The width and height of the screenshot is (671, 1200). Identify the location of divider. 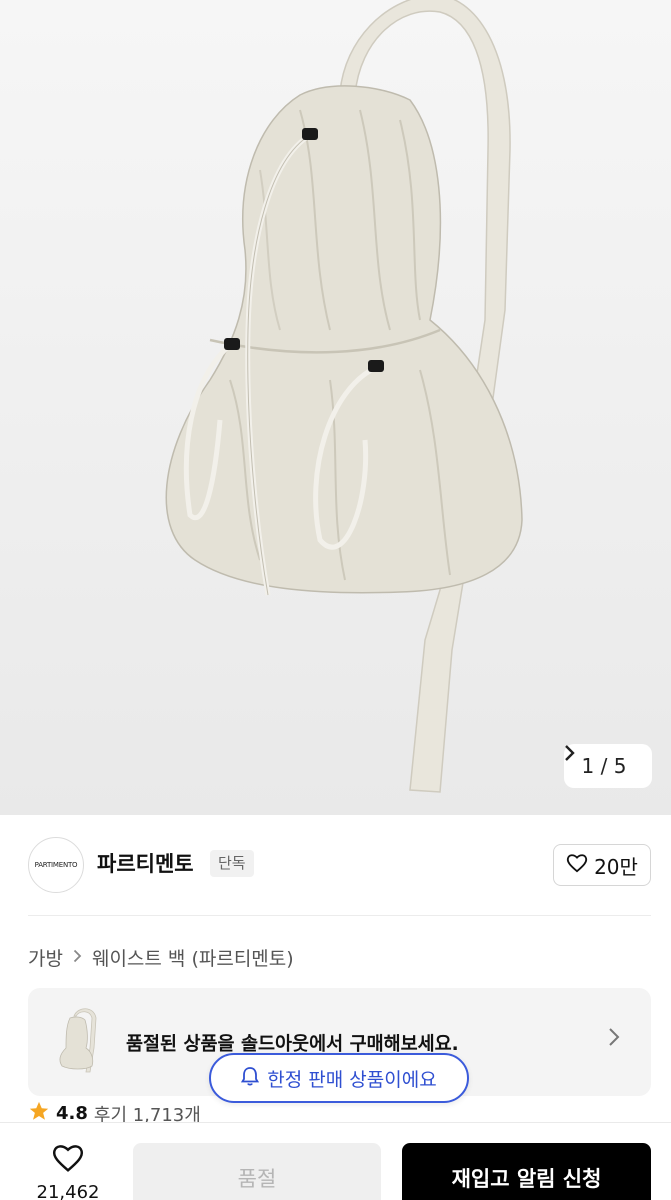
(339, 915).